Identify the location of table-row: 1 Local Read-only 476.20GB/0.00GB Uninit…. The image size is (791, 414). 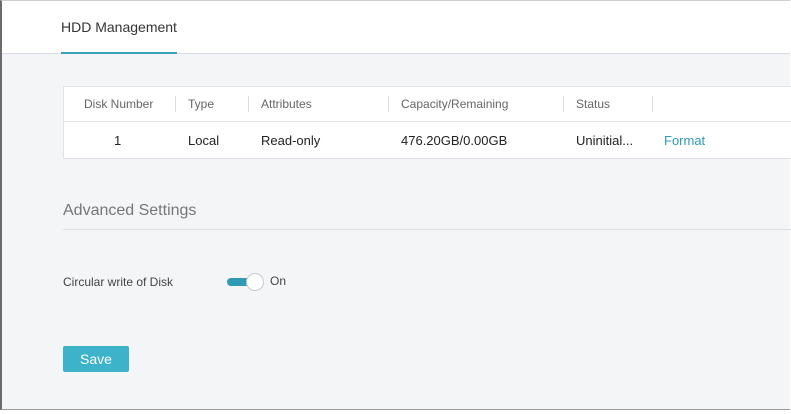
(427, 140).